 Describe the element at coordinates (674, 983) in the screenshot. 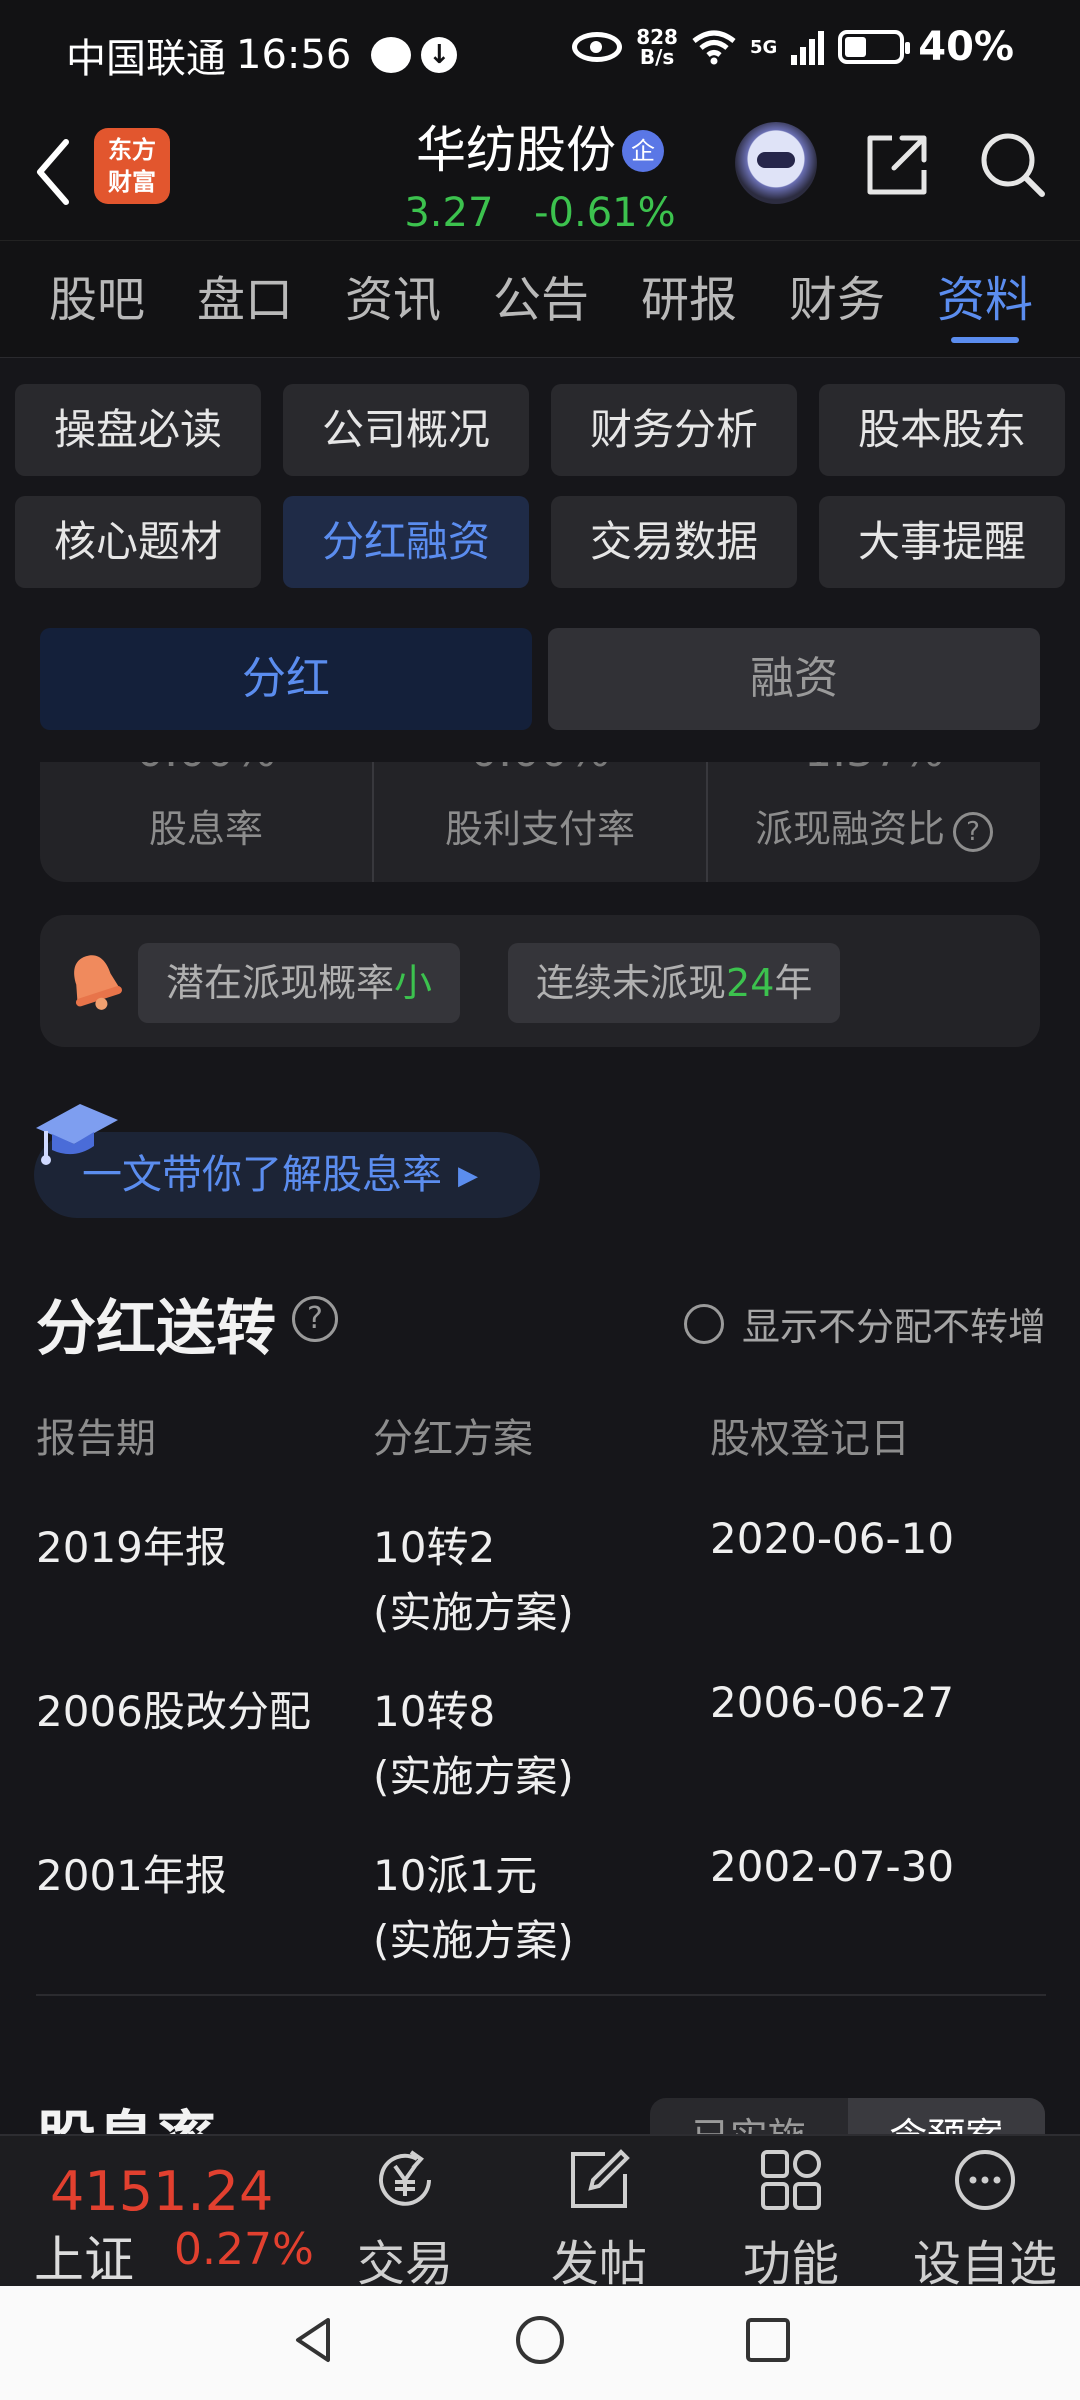

I see `no-payout-streak-chip: 连续未派现24年` at that location.